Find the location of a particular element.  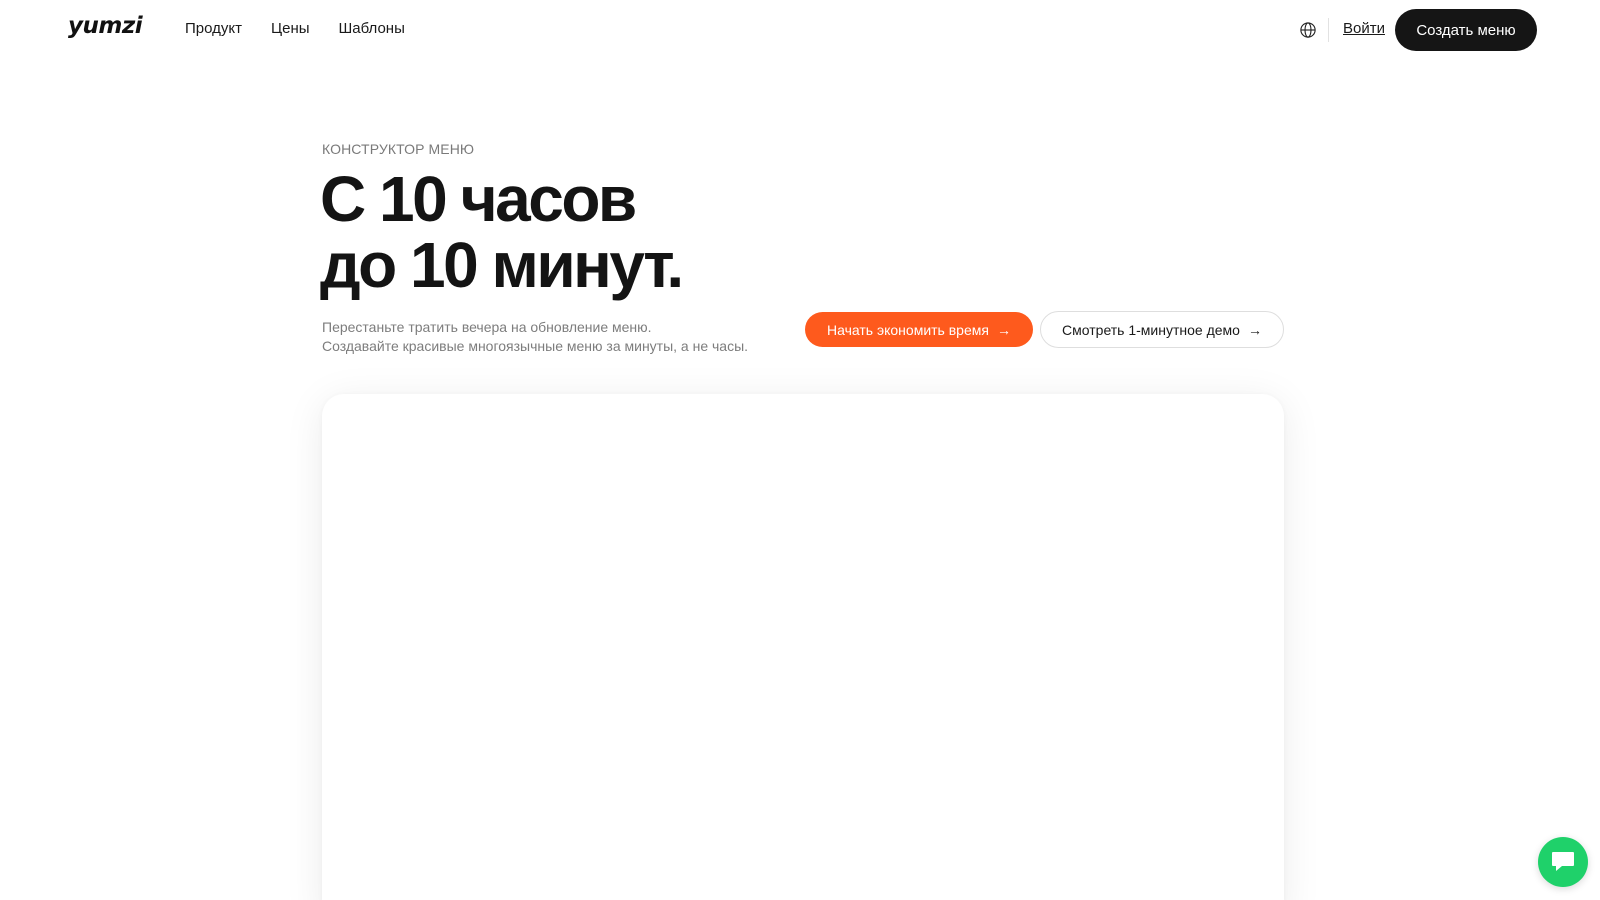

start-saving-time-button: Начать экономить время → is located at coordinates (919, 329).